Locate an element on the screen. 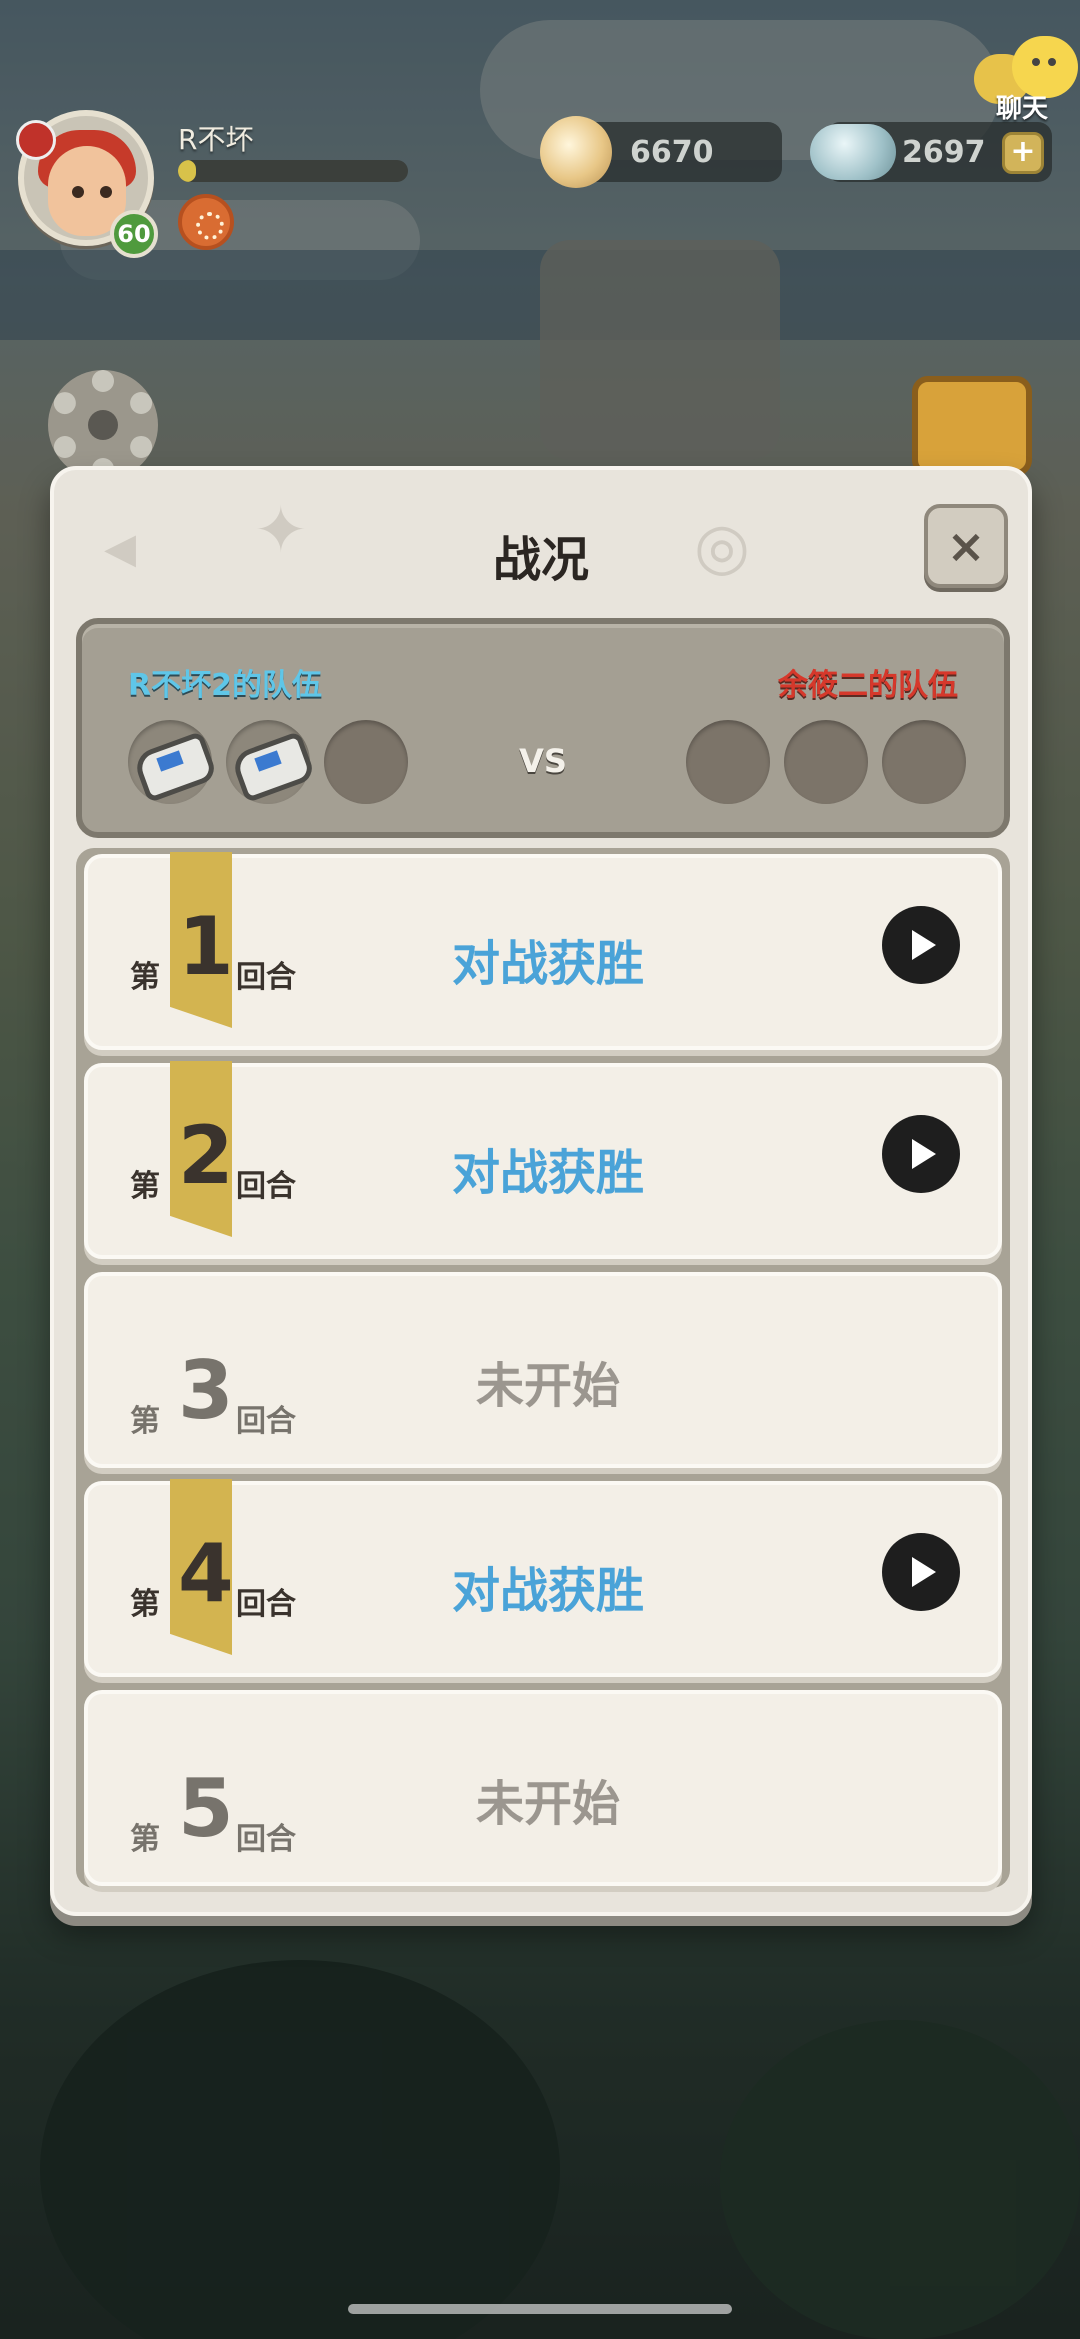 This screenshot has height=2339, width=1080. gem-counter: 2697 + is located at coordinates (931, 152).